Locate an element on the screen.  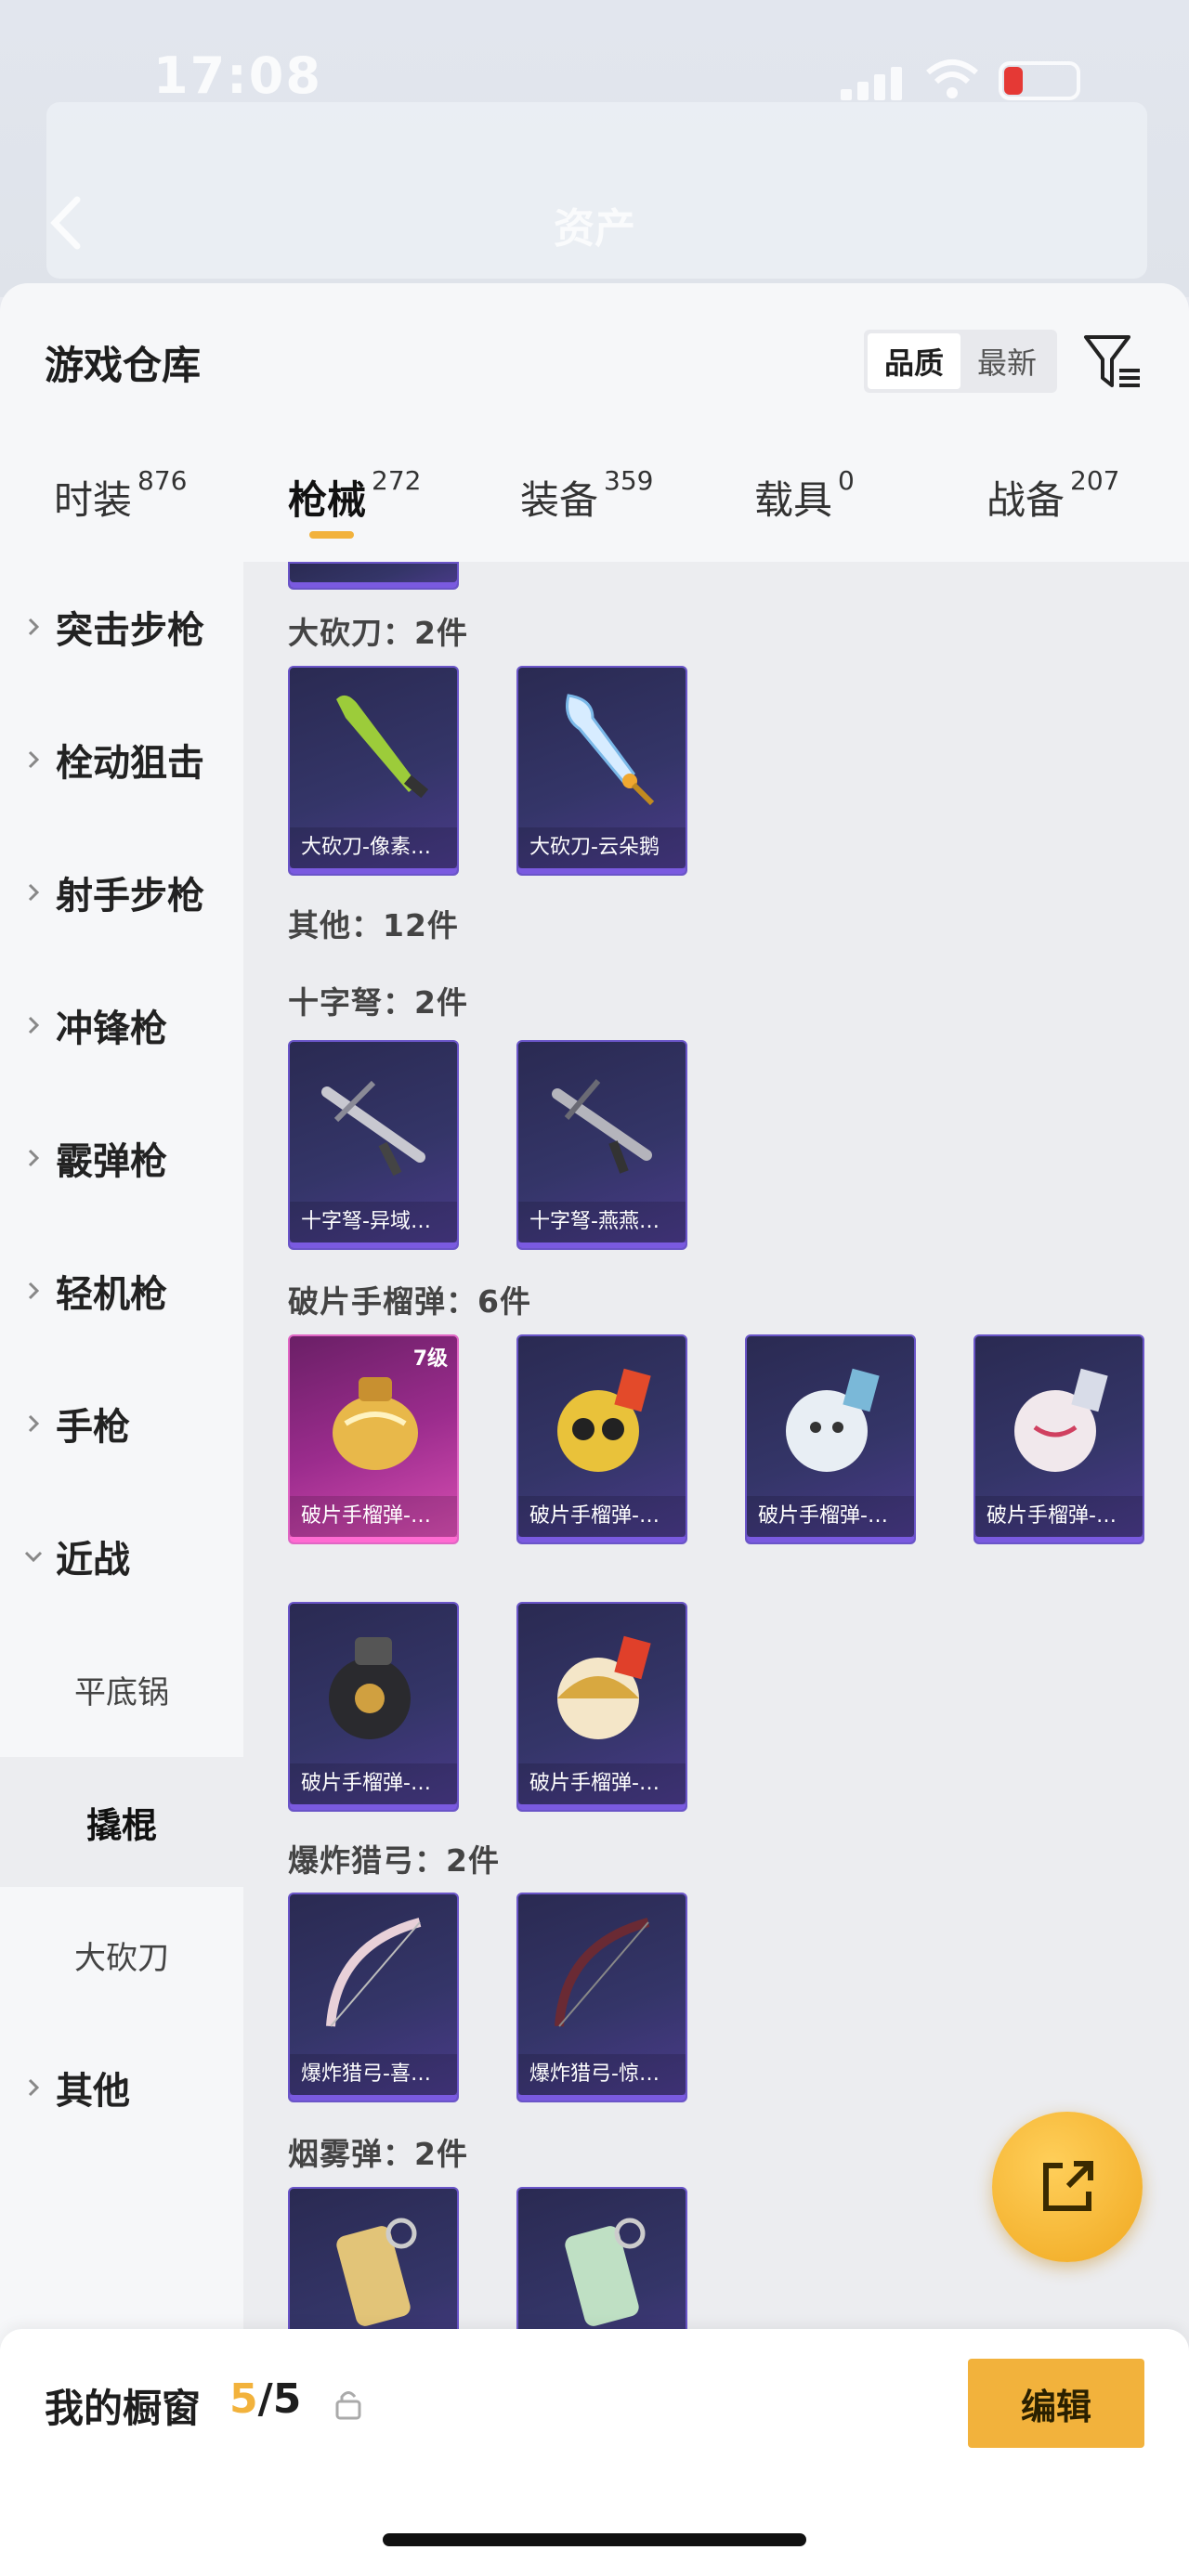
showcase-total: /5 is located at coordinates (280, 2399).